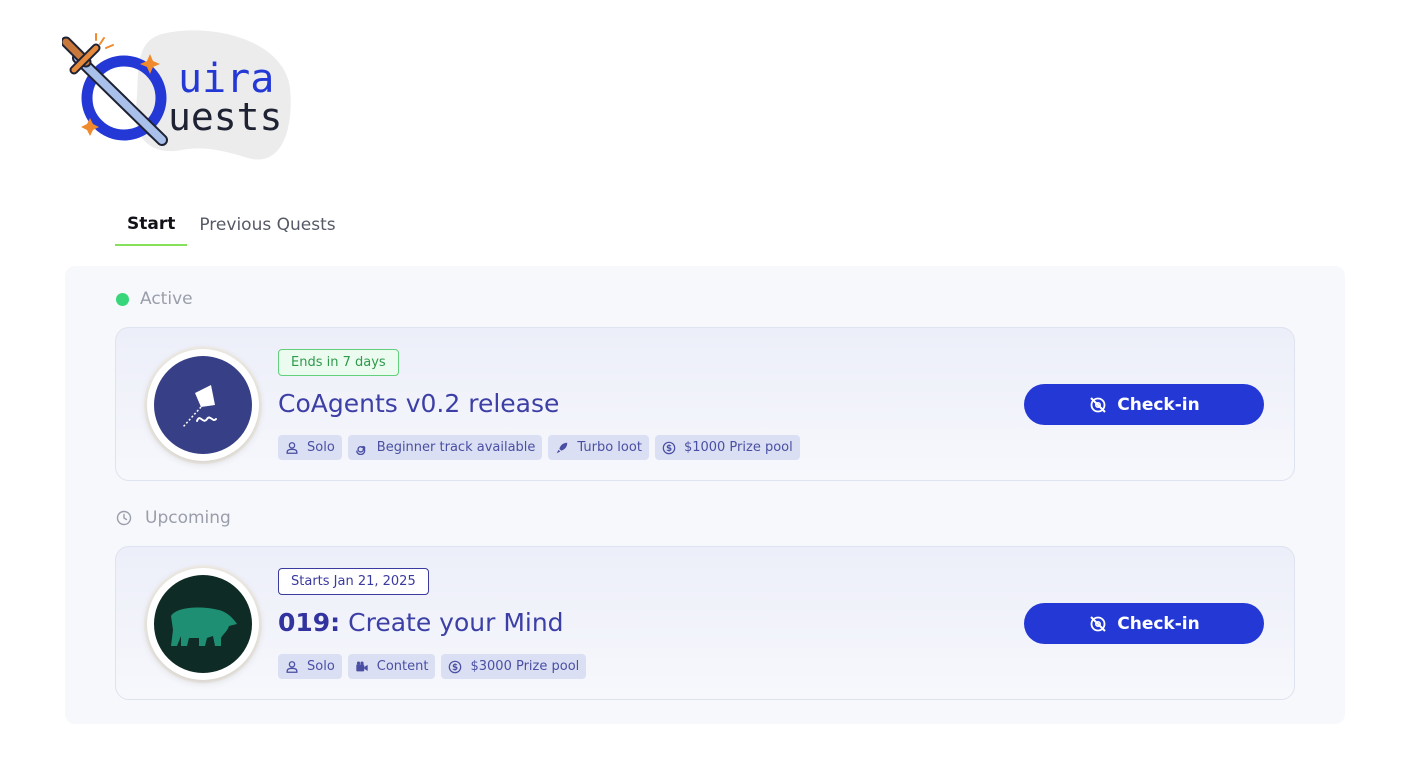  I want to click on quest-number: 019:, so click(309, 622).